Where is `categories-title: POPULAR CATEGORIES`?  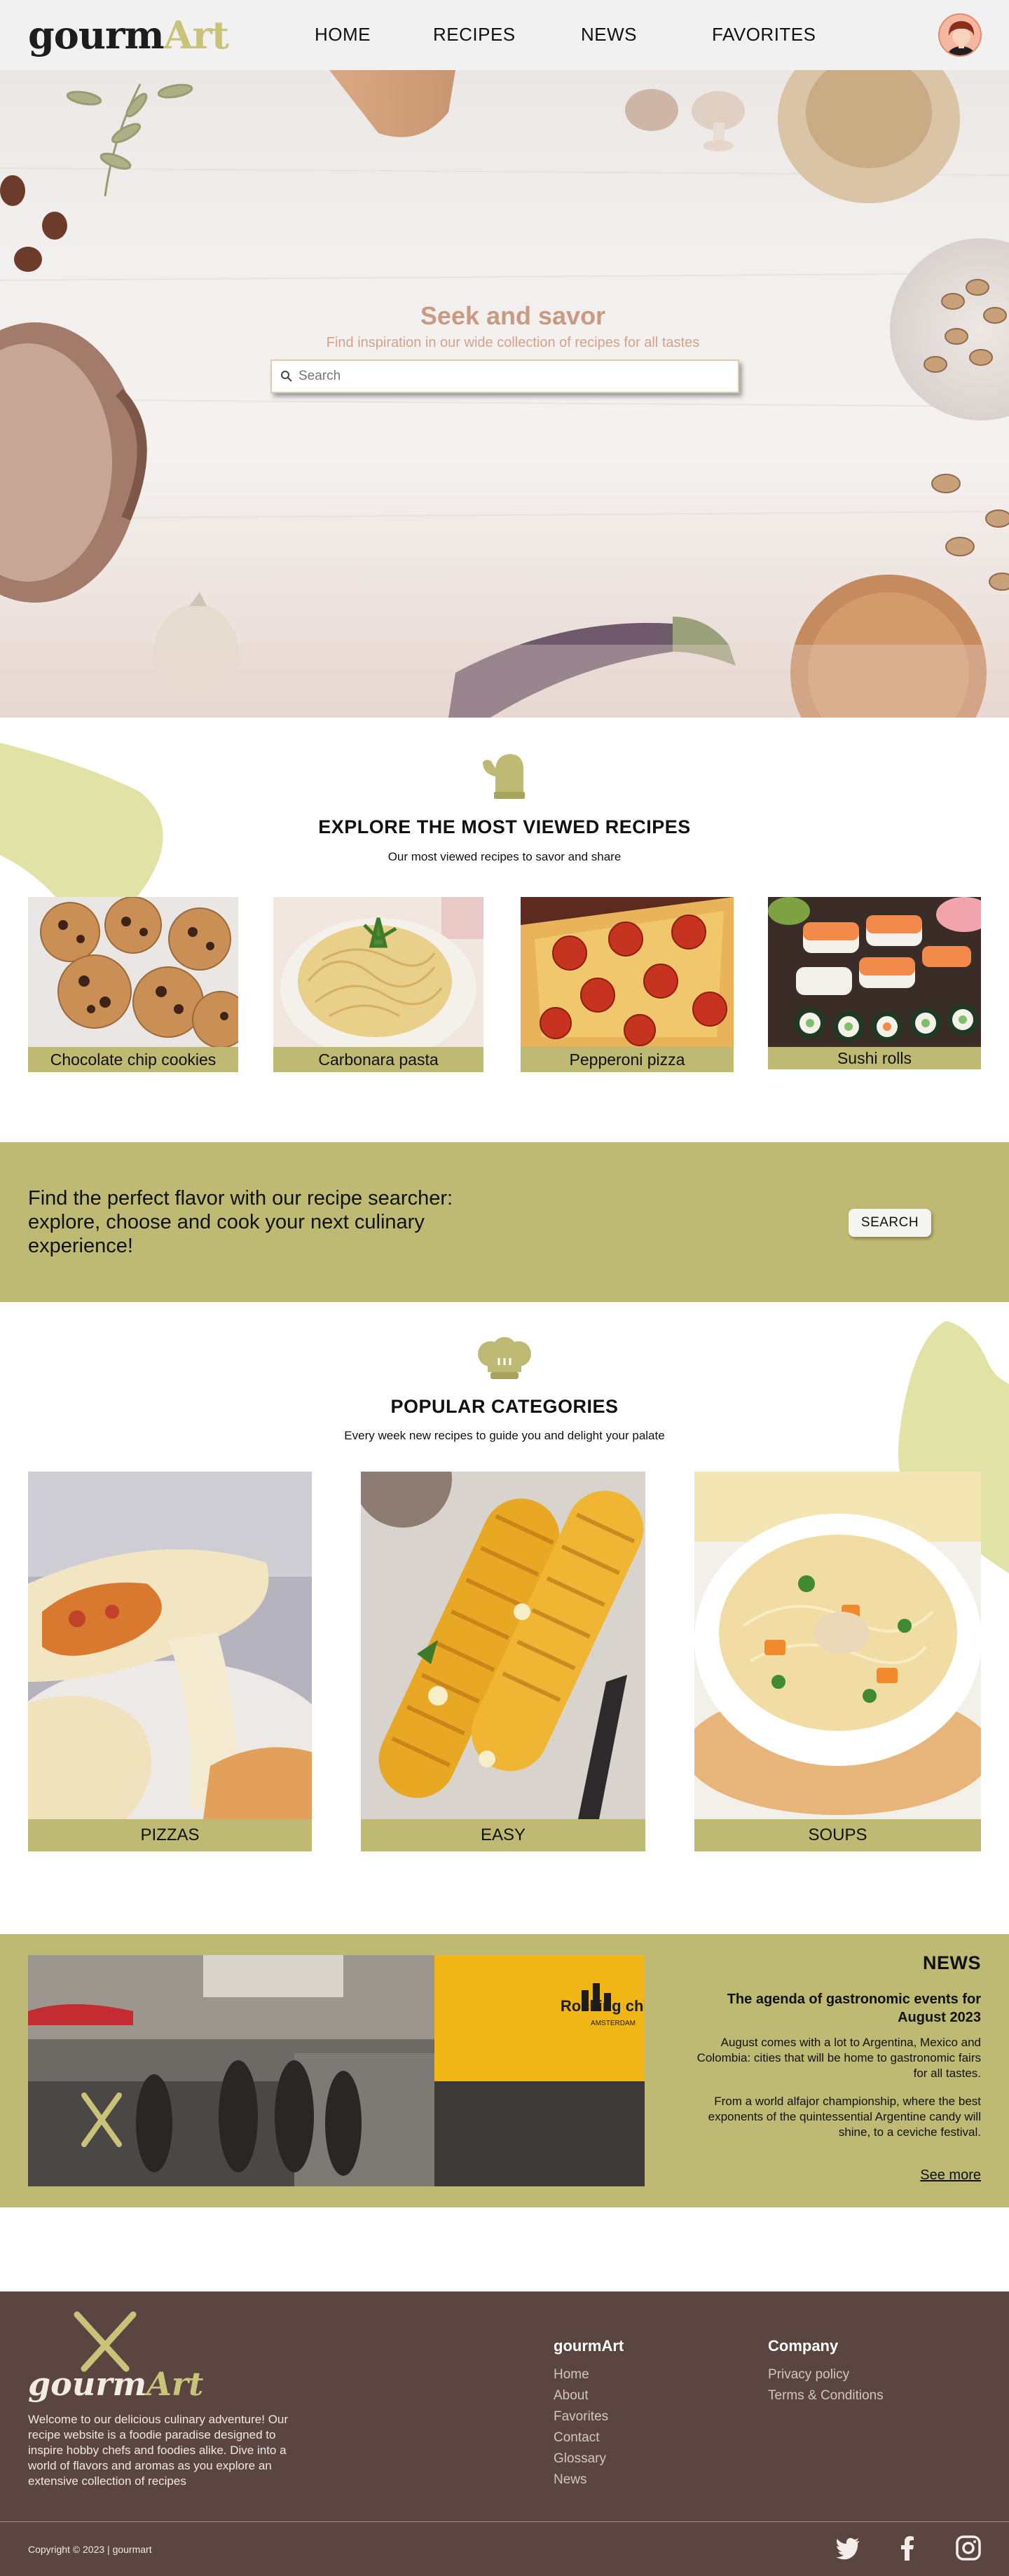 categories-title: POPULAR CATEGORIES is located at coordinates (504, 1406).